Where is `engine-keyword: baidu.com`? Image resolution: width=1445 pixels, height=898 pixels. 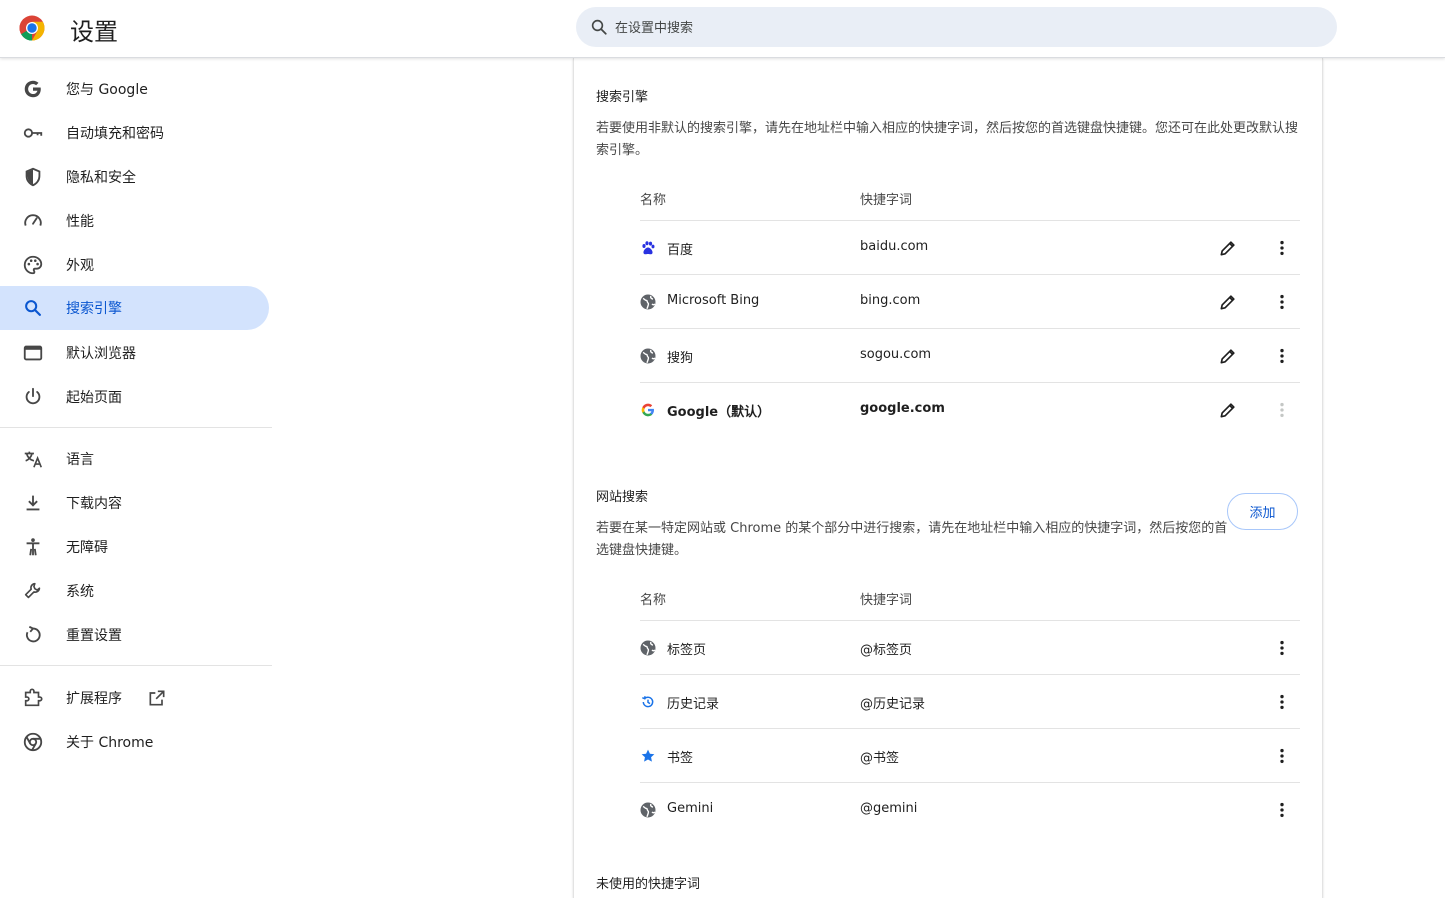 engine-keyword: baidu.com is located at coordinates (894, 246).